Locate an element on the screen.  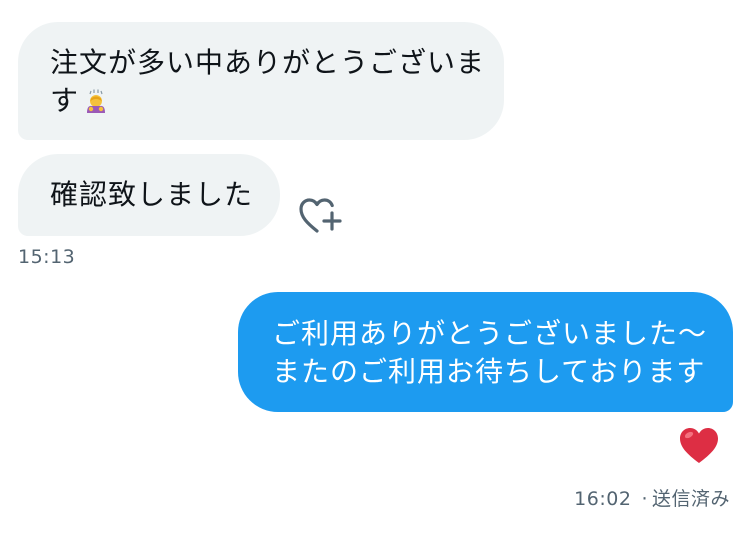
message-status: 16:02 · 送信済み is located at coordinates (652, 497).